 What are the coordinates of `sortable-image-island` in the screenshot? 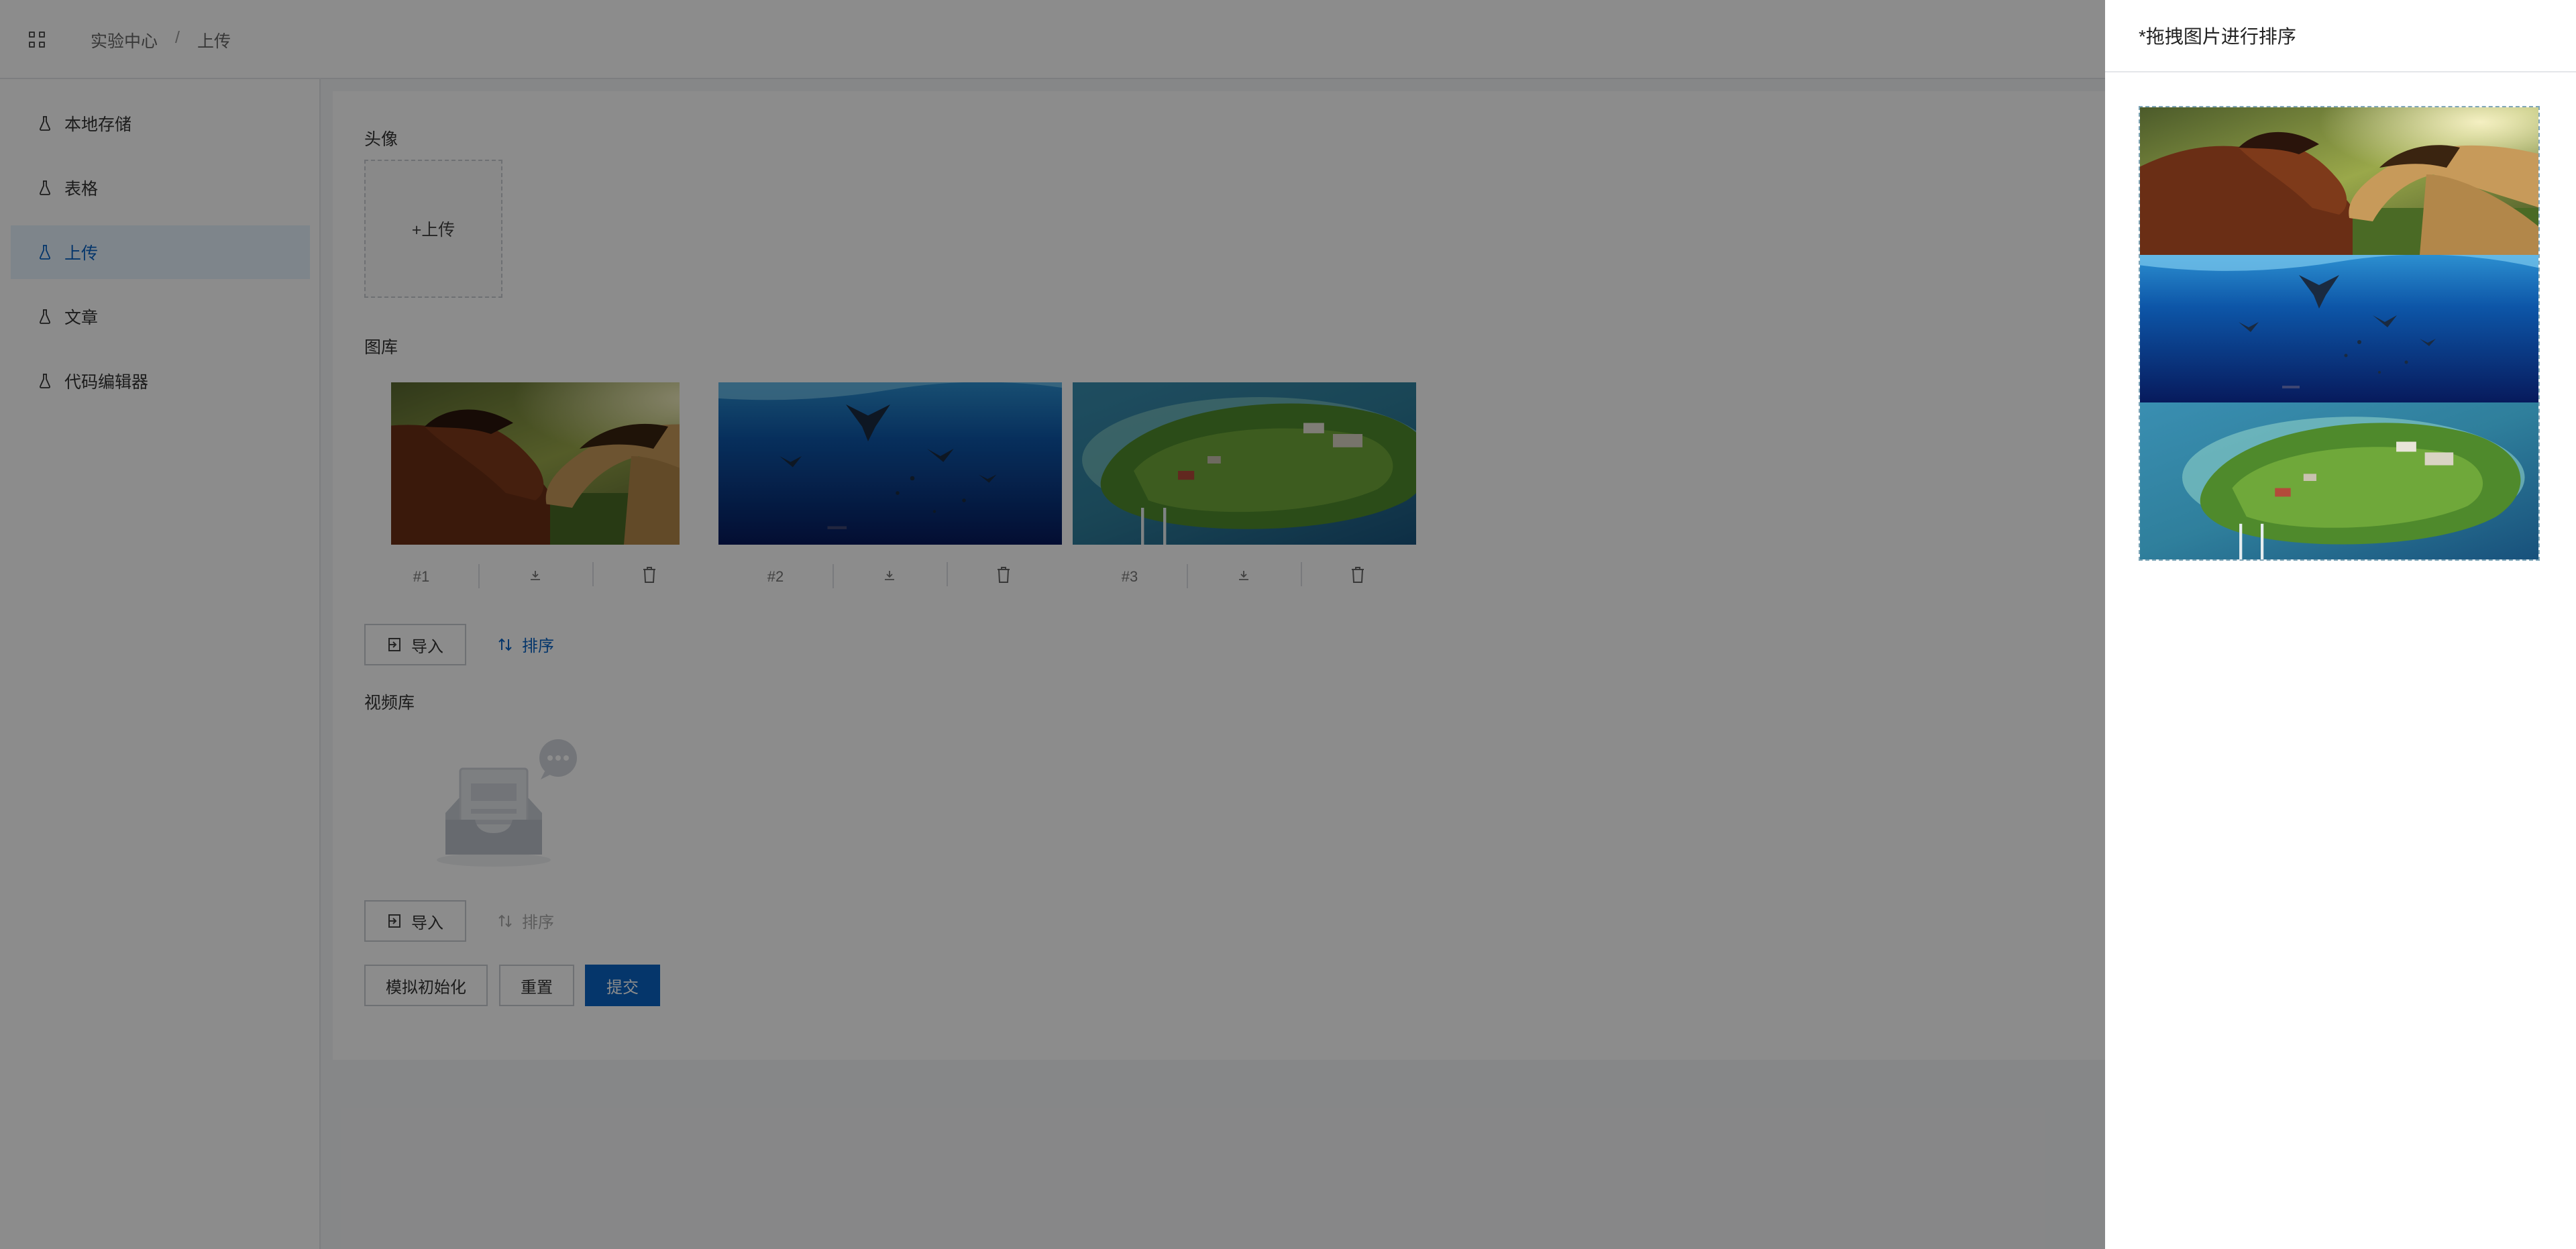 It's located at (2339, 480).